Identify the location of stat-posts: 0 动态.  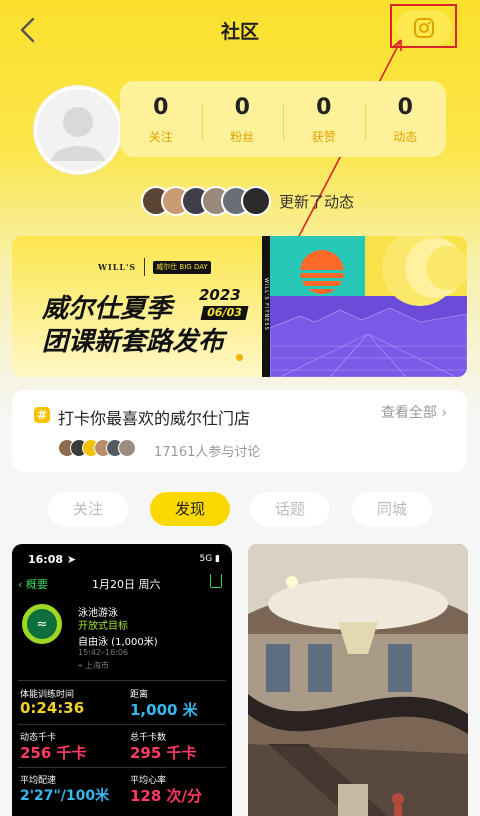
(405, 119).